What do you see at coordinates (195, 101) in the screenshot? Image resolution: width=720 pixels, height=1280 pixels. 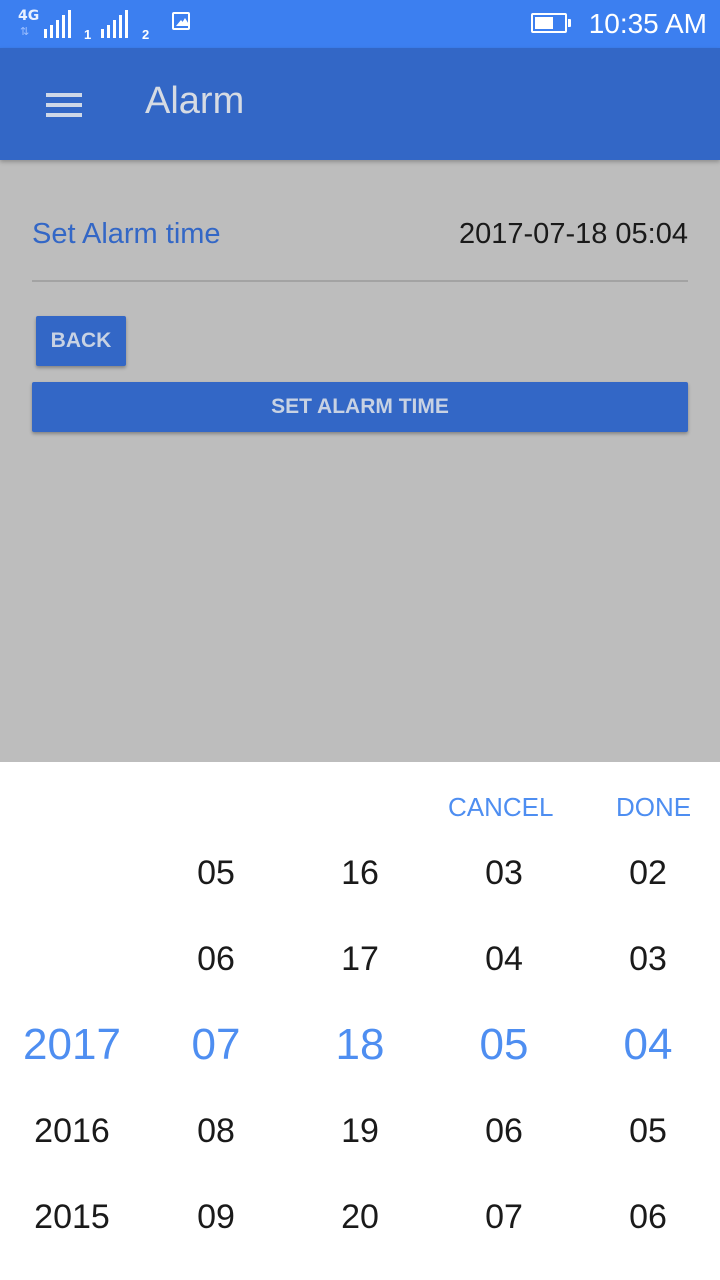 I see `page-title: Alarm` at bounding box center [195, 101].